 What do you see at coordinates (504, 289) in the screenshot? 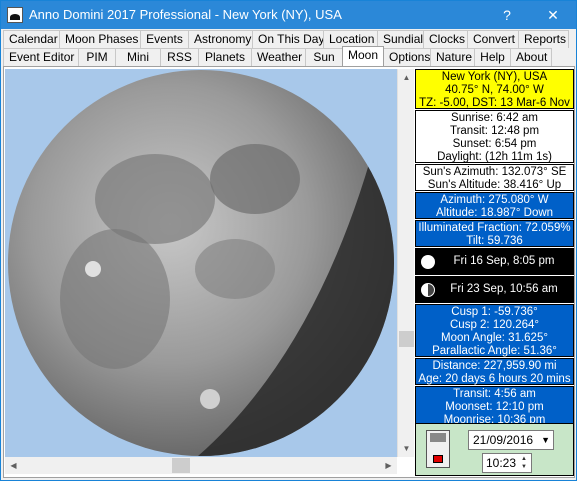
I see `last-quarter-date: Fri 23 Sep, 10:56 am` at bounding box center [504, 289].